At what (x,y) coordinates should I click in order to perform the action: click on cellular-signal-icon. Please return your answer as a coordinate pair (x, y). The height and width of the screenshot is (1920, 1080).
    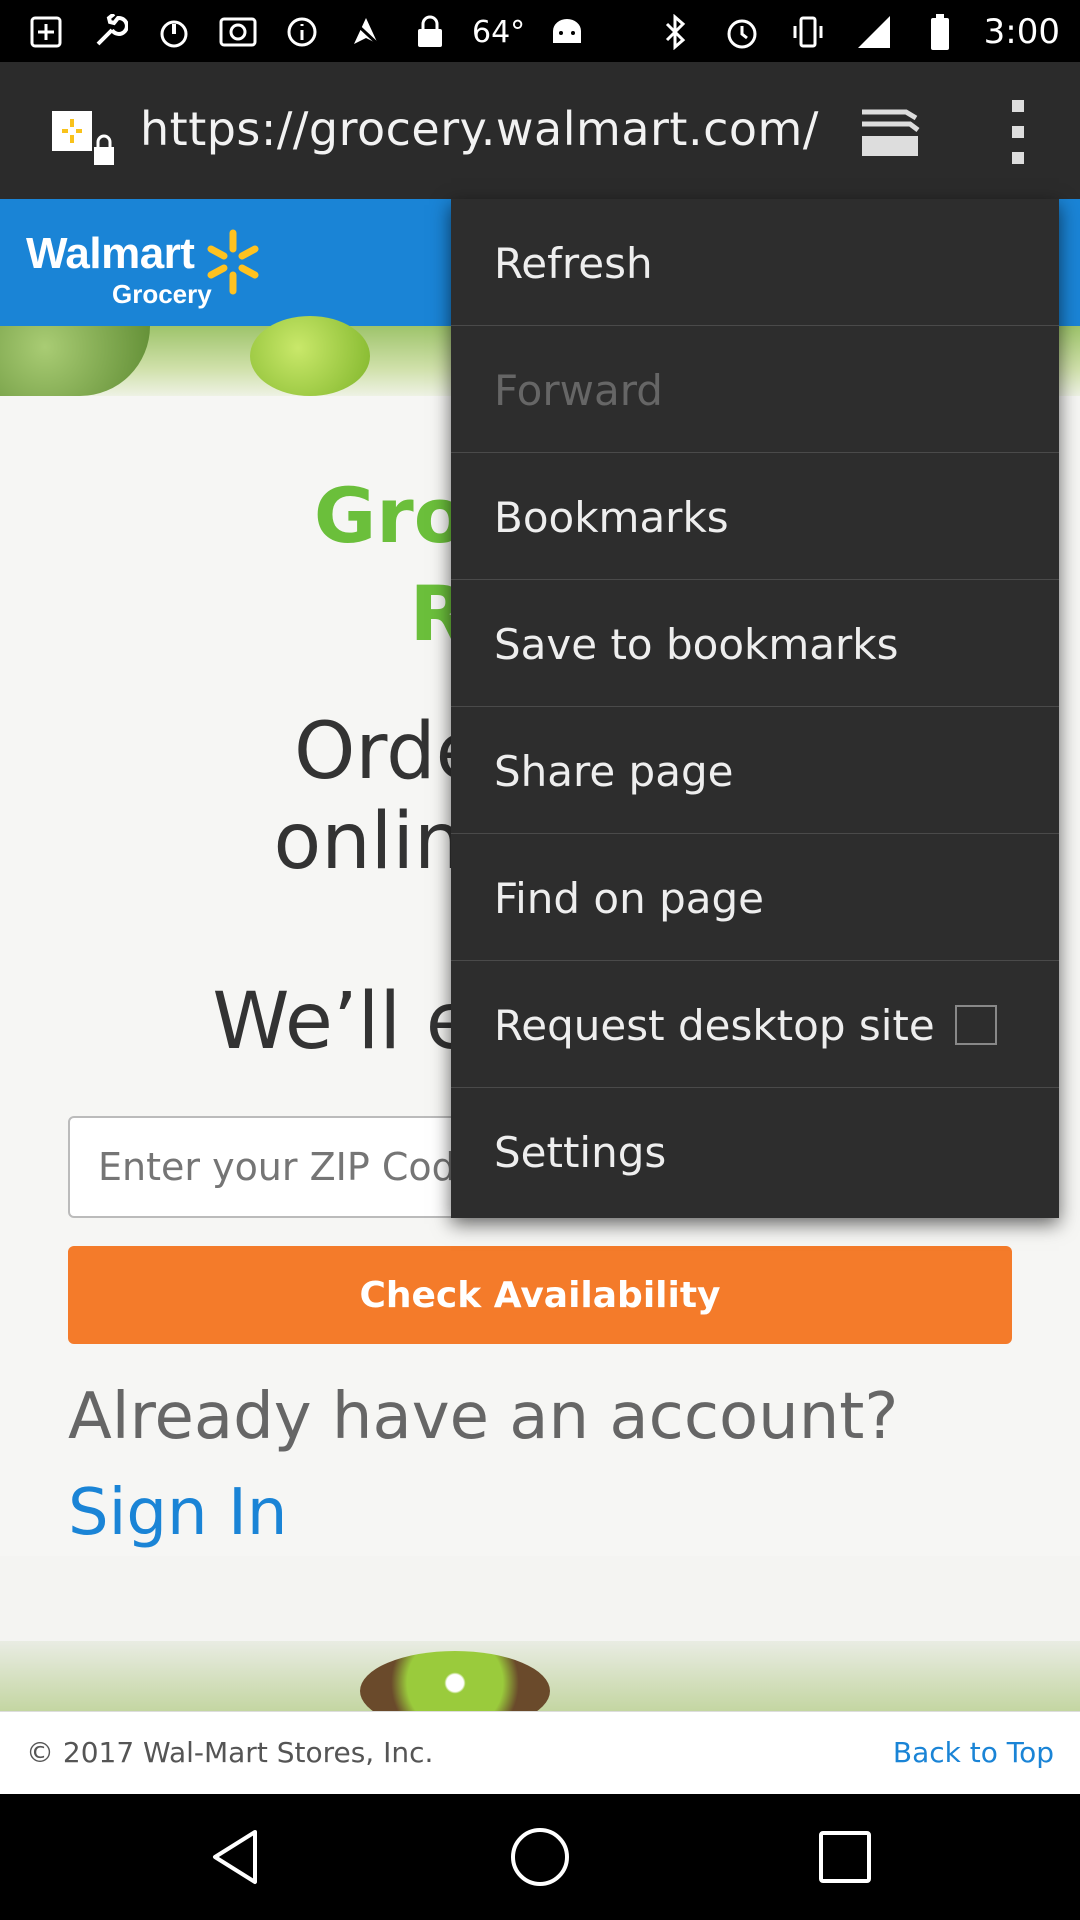
    Looking at the image, I should click on (874, 32).